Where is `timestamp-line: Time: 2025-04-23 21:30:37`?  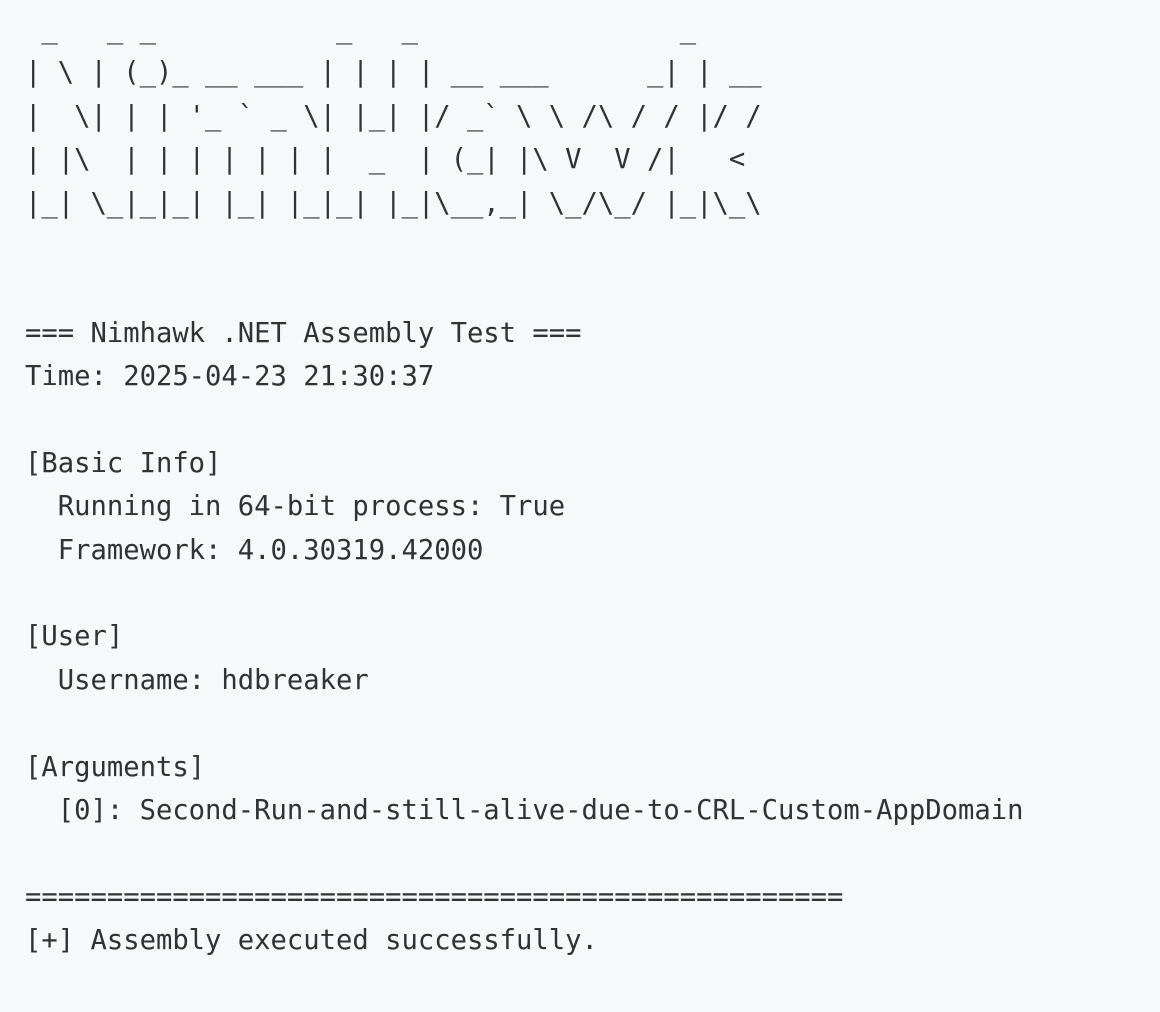
timestamp-line: Time: 2025-04-23 21:30:37 is located at coordinates (230, 377).